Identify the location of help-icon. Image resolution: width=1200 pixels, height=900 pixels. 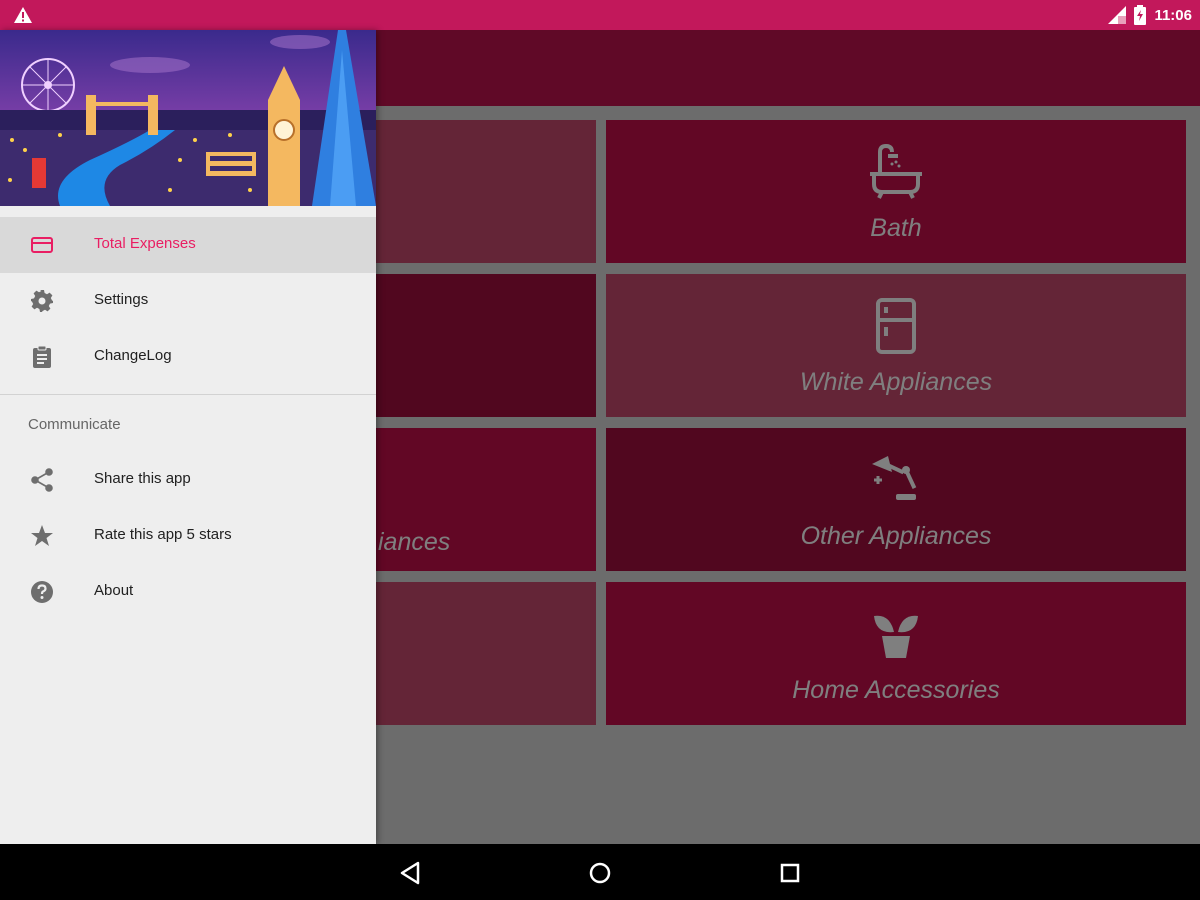
(42, 592).